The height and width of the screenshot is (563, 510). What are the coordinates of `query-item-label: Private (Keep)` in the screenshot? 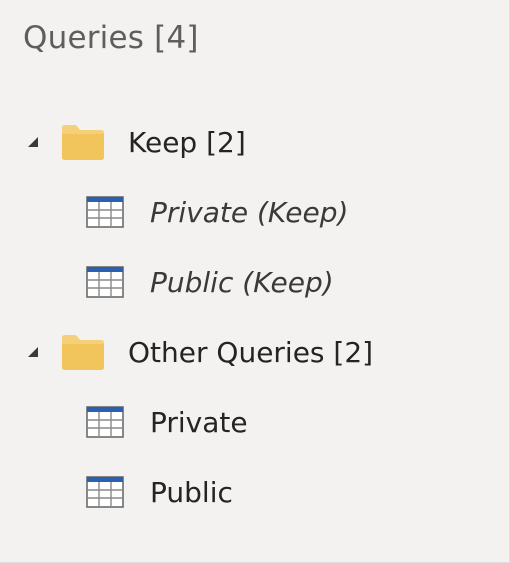 It's located at (249, 212).